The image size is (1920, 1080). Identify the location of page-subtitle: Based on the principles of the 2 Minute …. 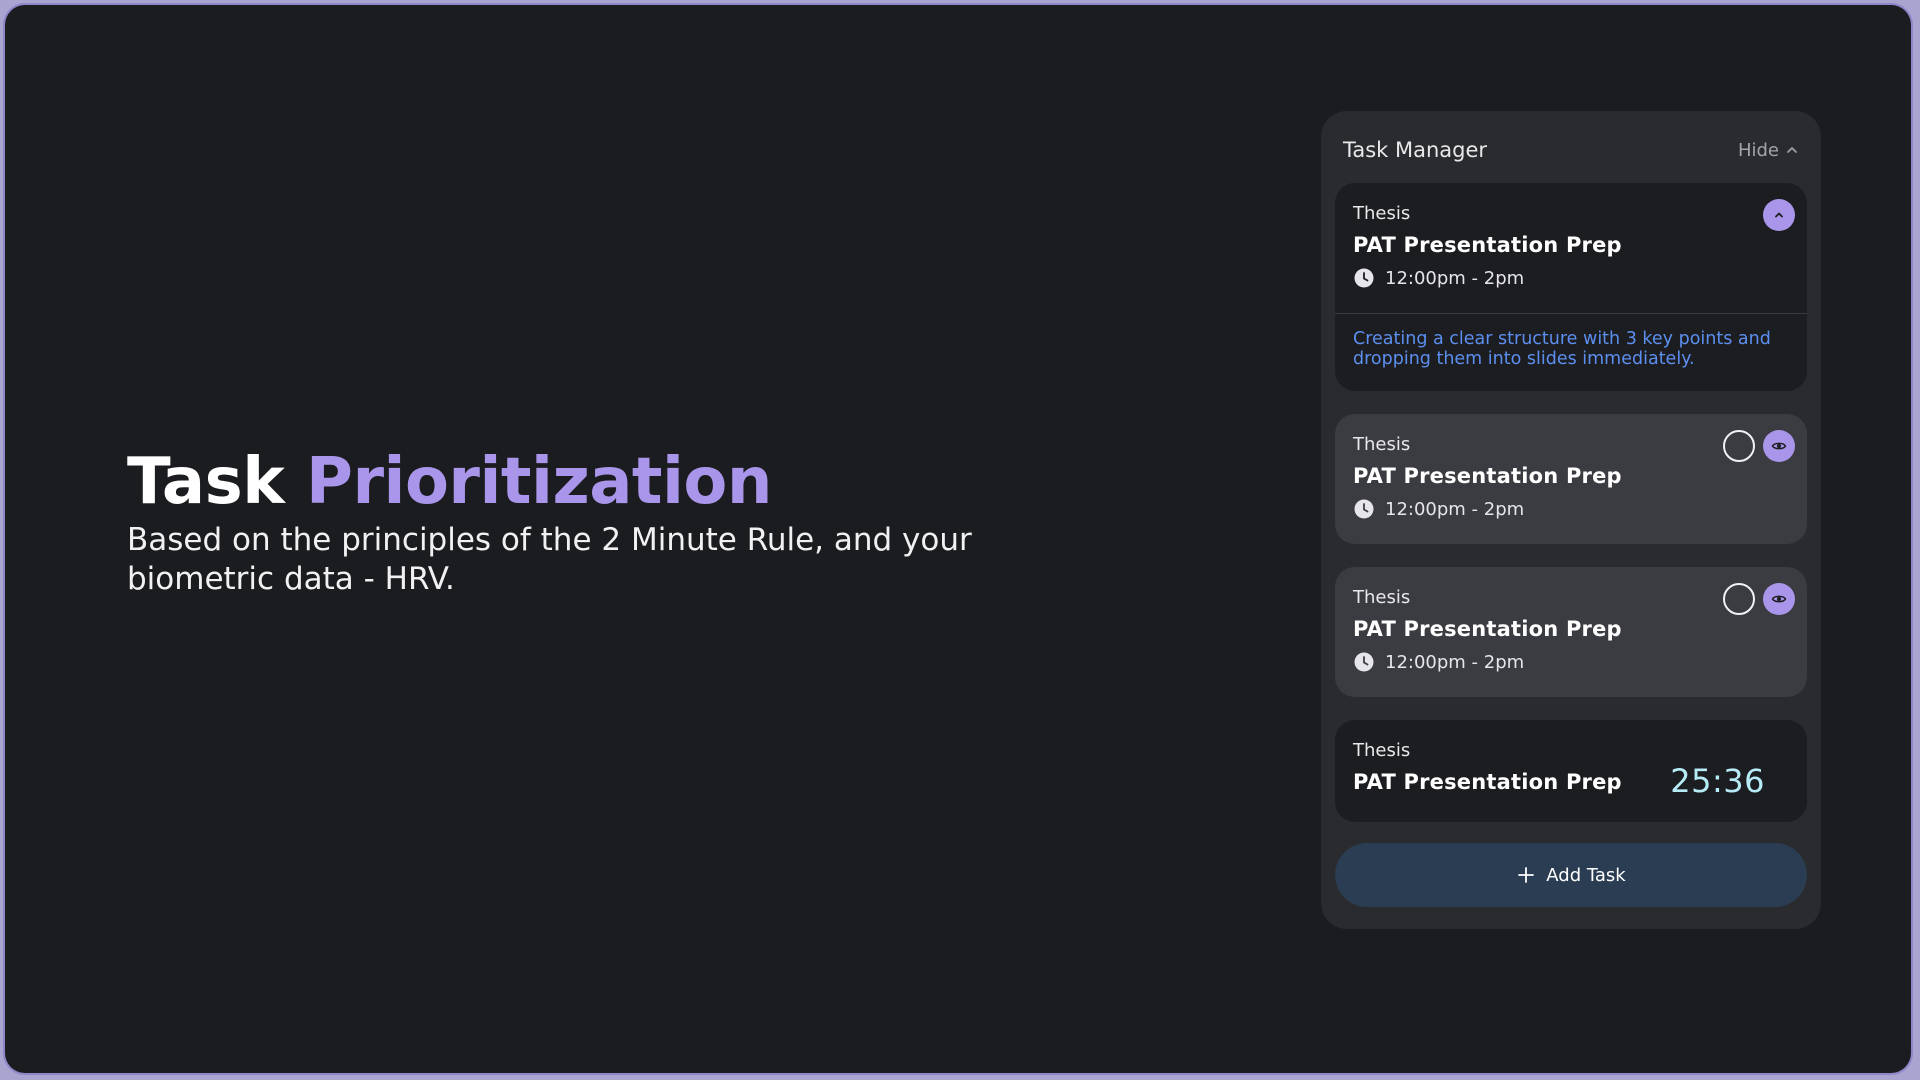
(549, 559).